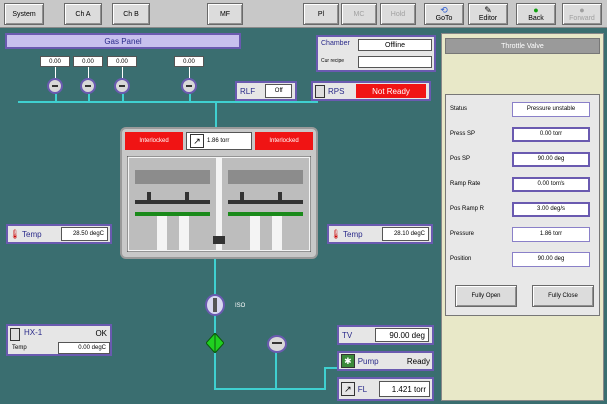 The height and width of the screenshot is (404, 607). I want to click on temp-left-panel: 🌡 Temp 28.50 degC, so click(59, 234).